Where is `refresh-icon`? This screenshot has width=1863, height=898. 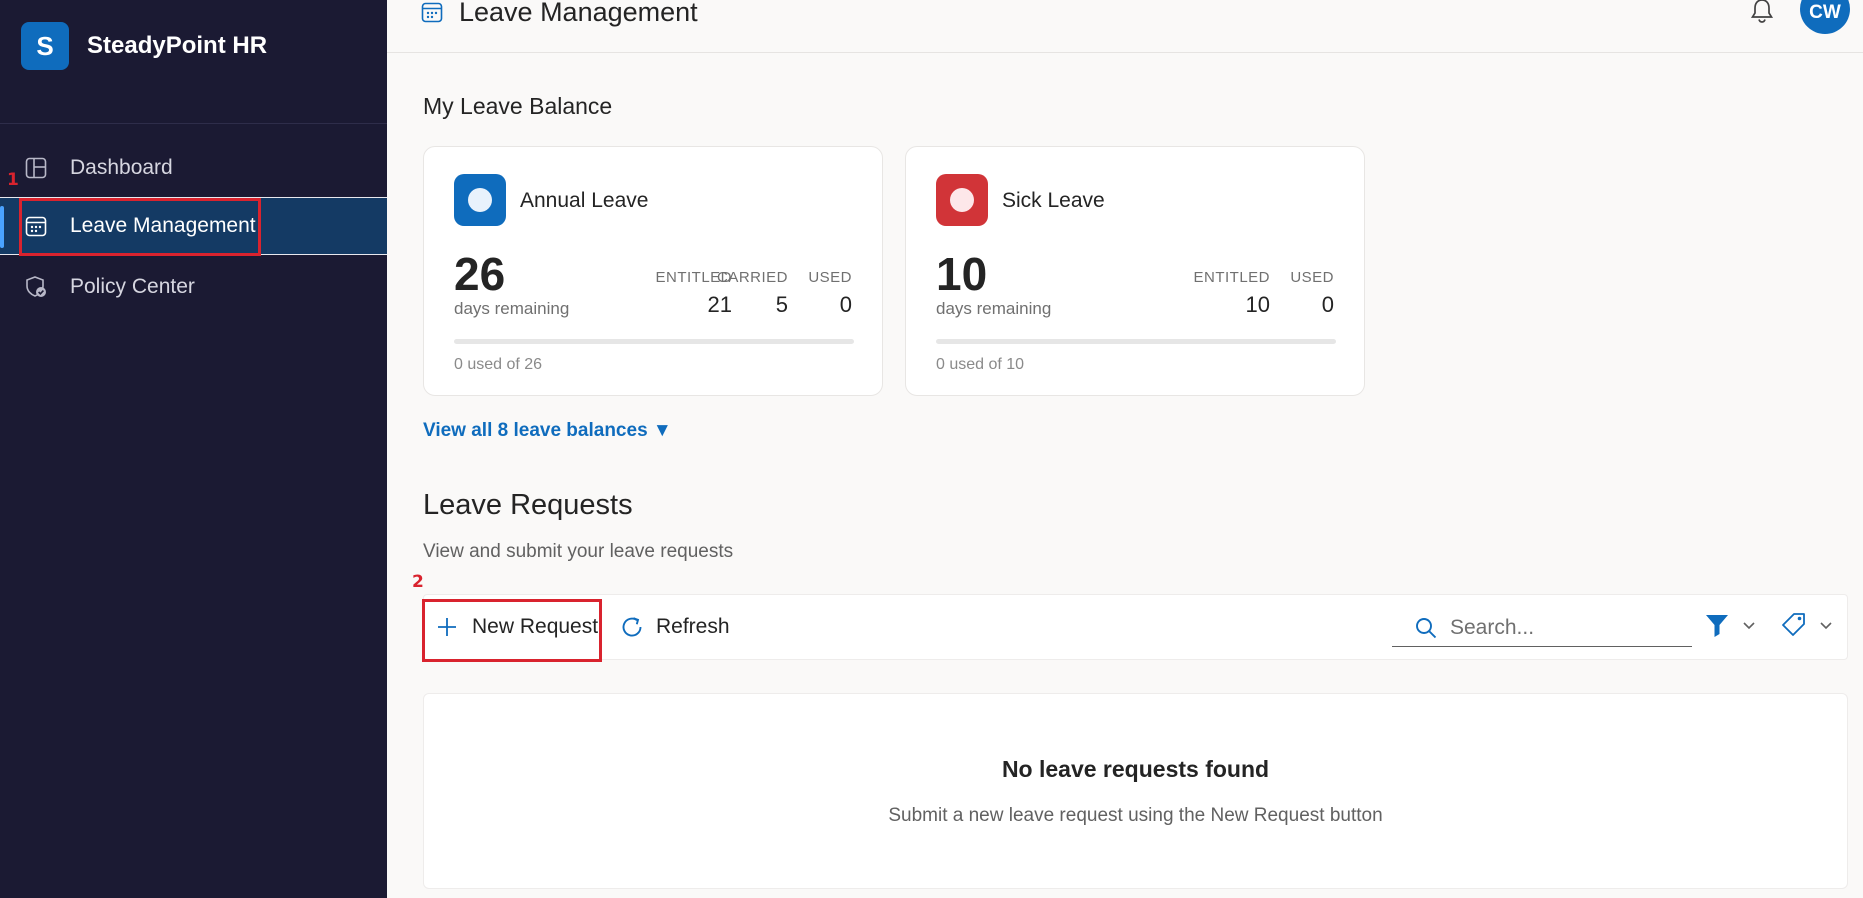
refresh-icon is located at coordinates (632, 627).